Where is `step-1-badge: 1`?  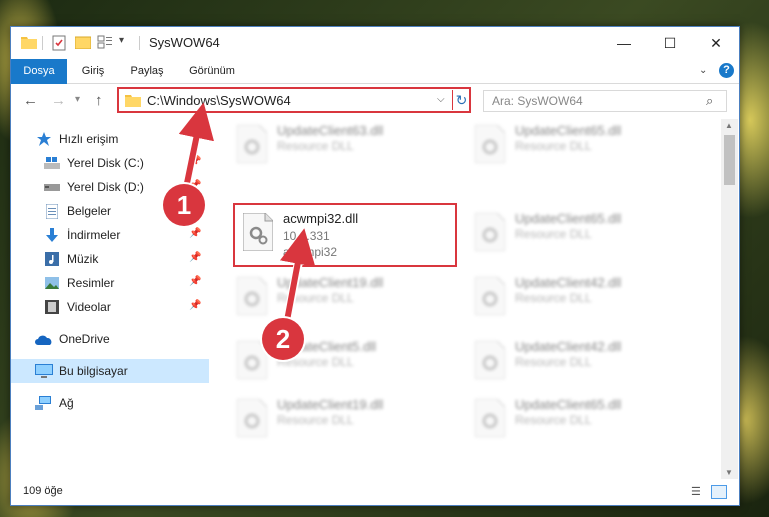
step-1-badge: 1 is located at coordinates (184, 205).